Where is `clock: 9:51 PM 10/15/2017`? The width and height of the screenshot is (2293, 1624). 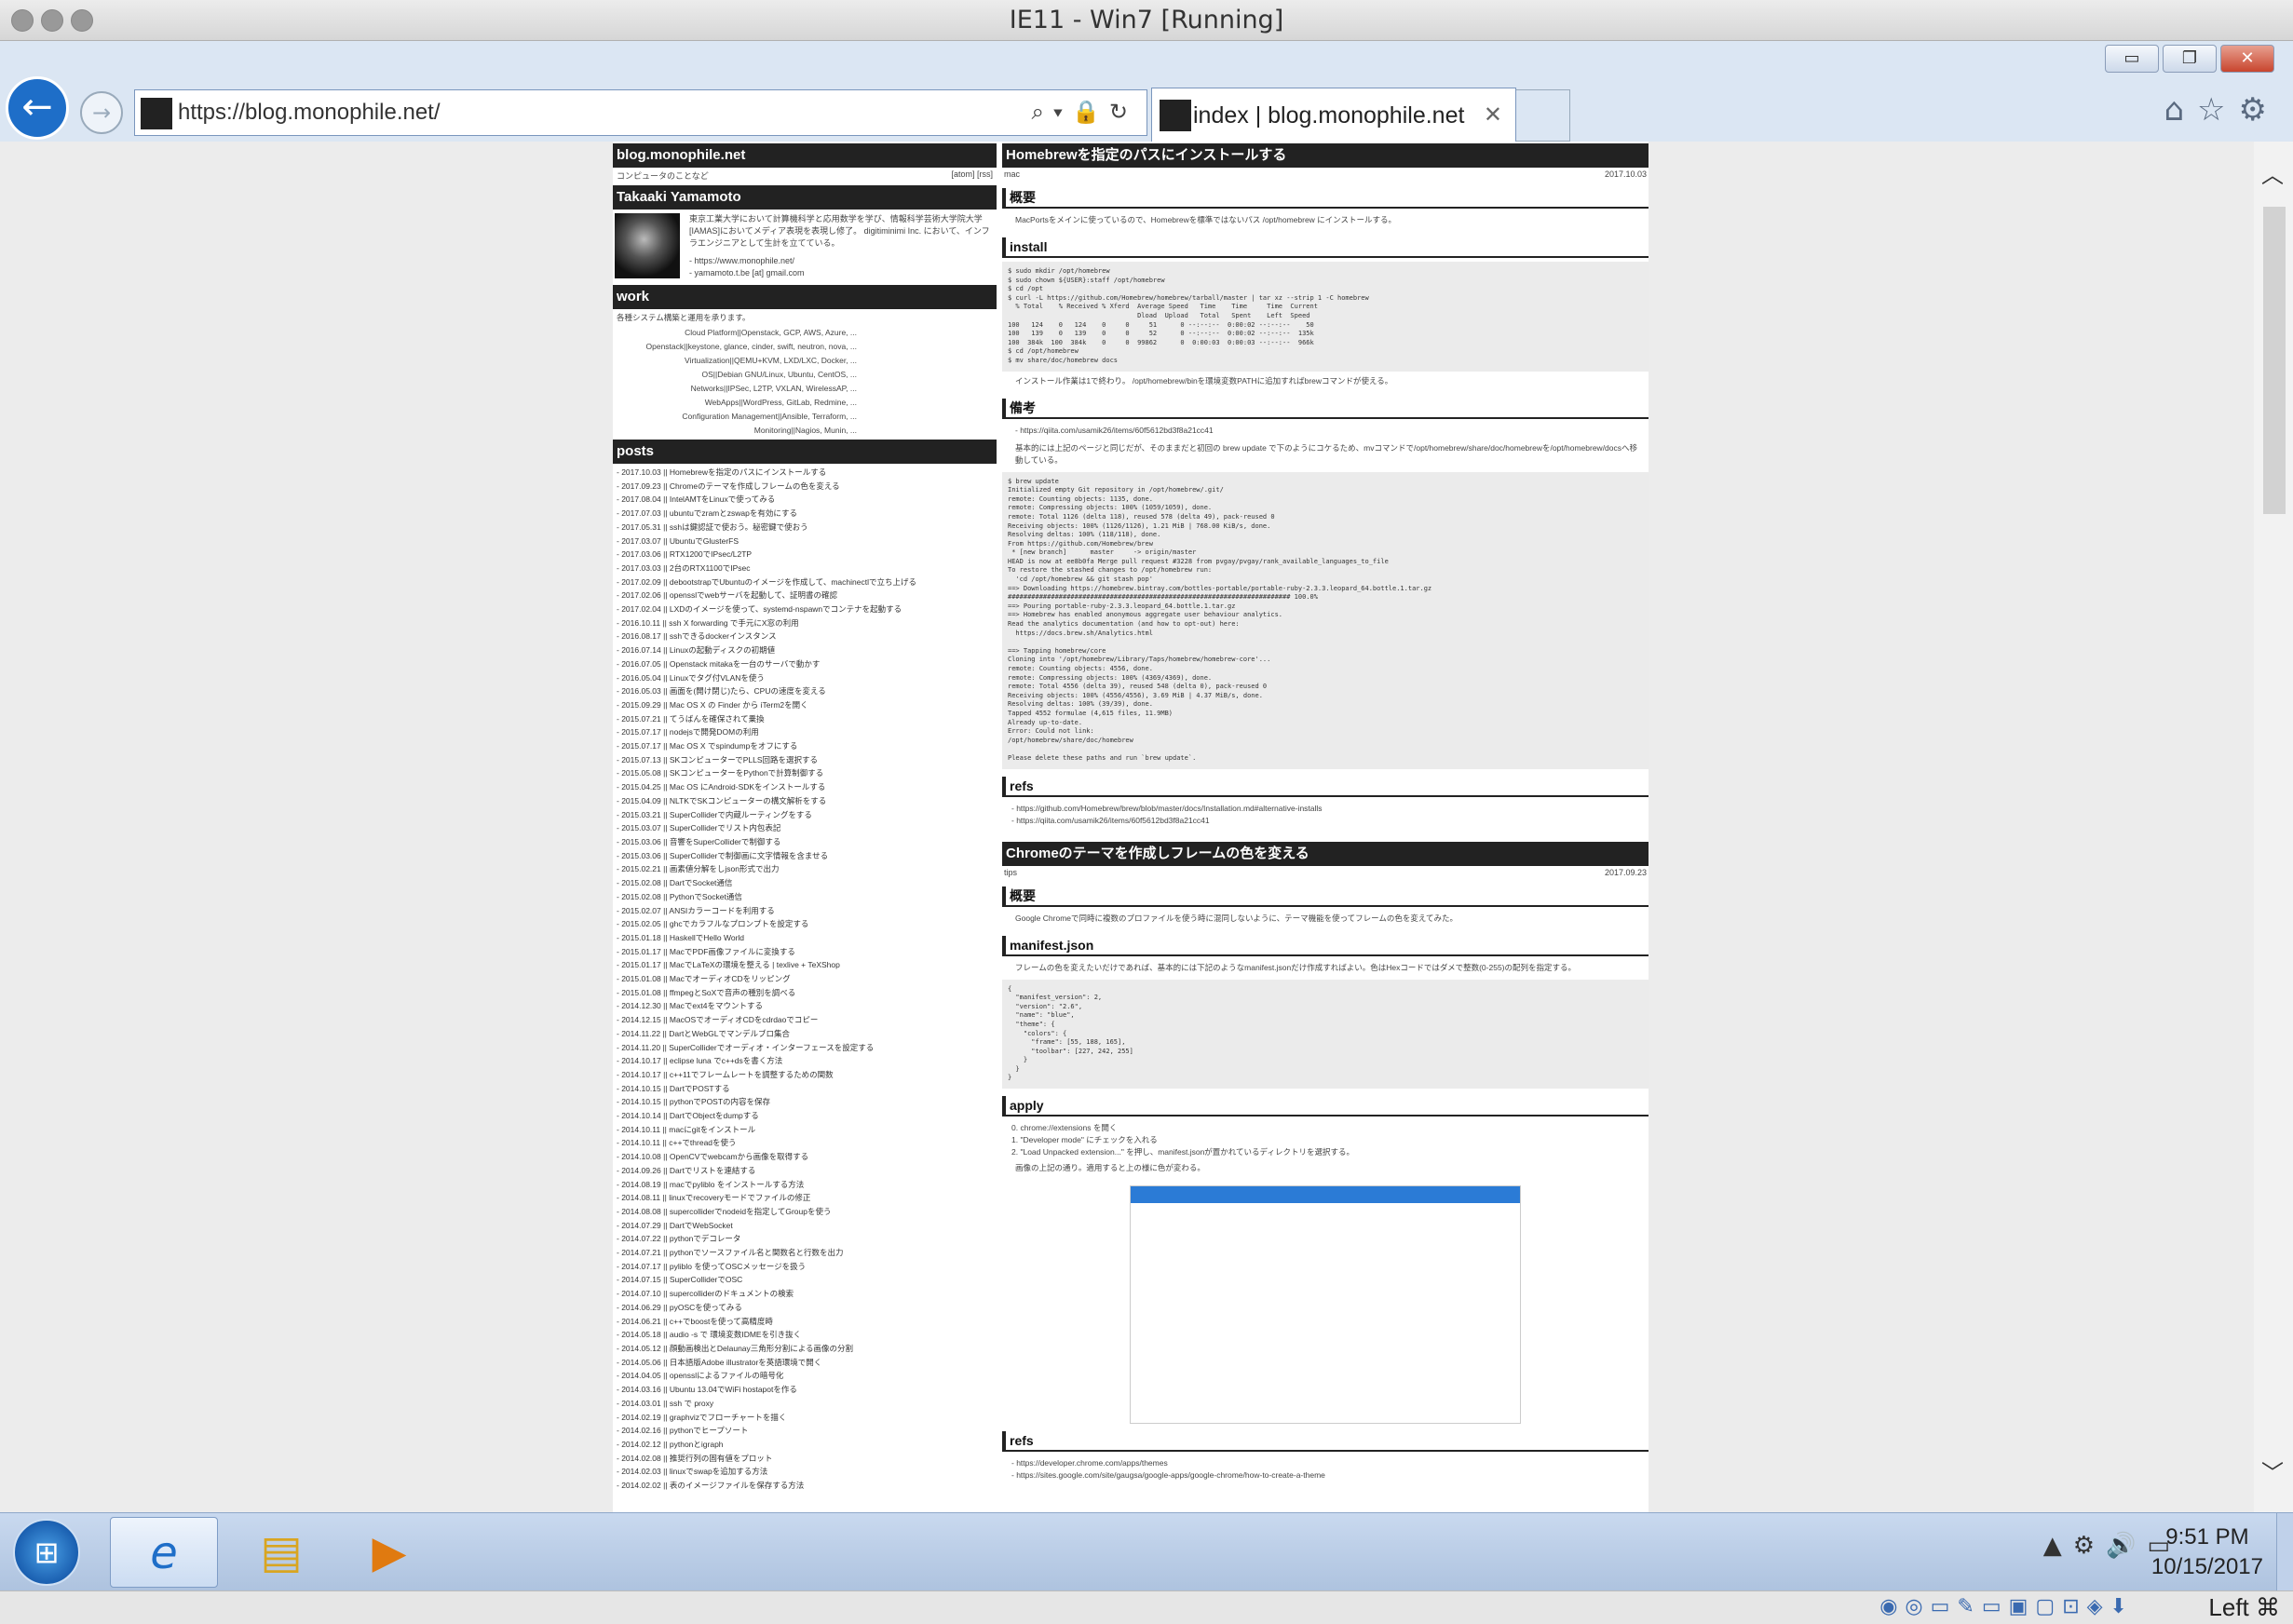
clock: 9:51 PM 10/15/2017 is located at coordinates (2207, 1552).